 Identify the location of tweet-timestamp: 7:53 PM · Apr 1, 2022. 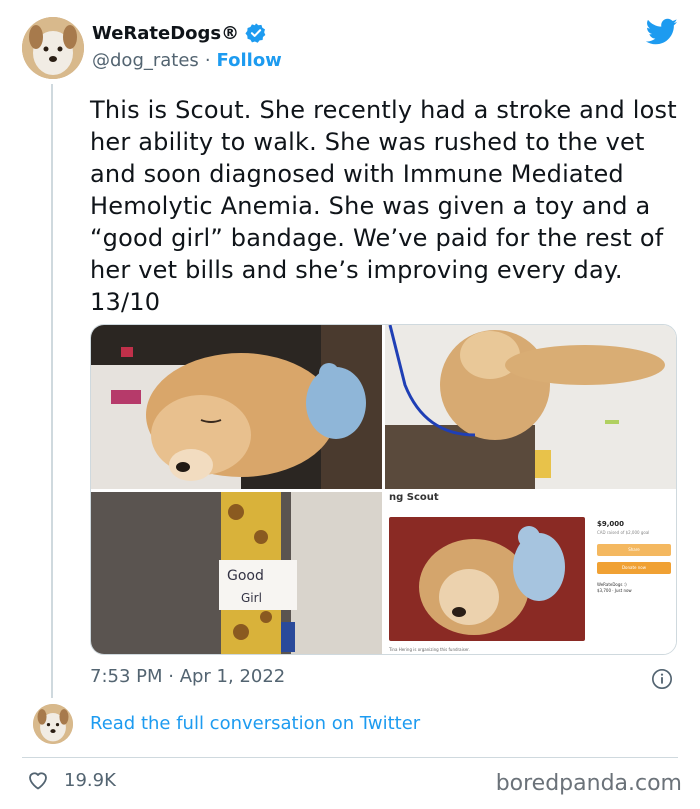
(187, 676).